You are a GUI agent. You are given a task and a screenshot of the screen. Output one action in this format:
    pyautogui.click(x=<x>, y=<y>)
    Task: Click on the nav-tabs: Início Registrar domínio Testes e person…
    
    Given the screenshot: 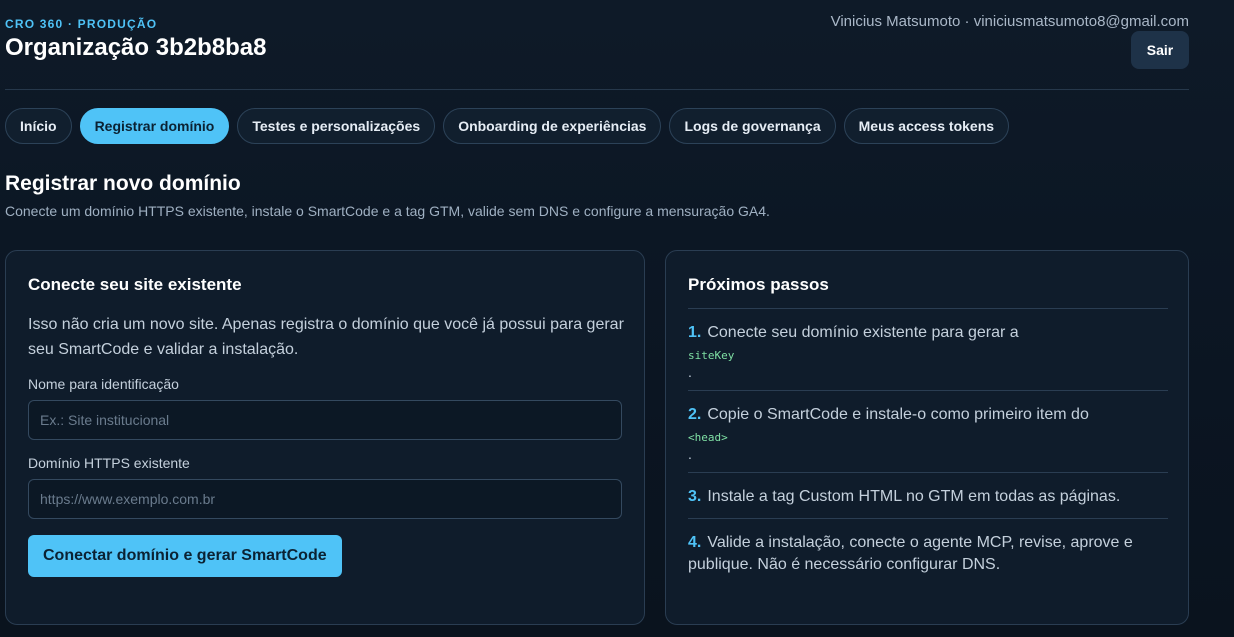 What is the action you would take?
    pyautogui.click(x=507, y=126)
    